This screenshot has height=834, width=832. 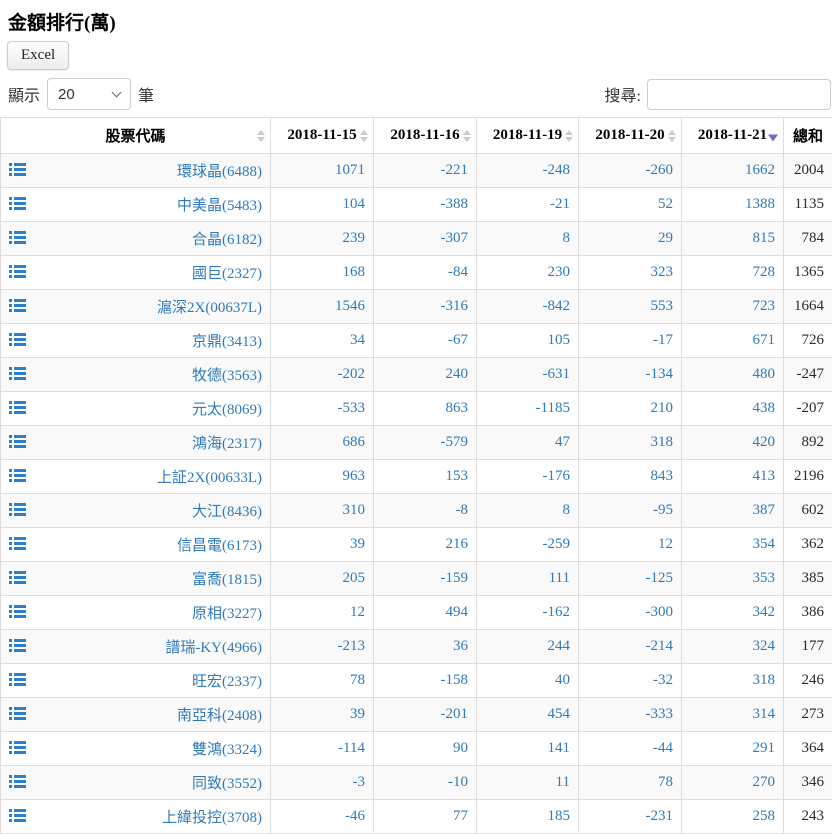 I want to click on stock-name-link: 同致(3552), so click(x=227, y=784).